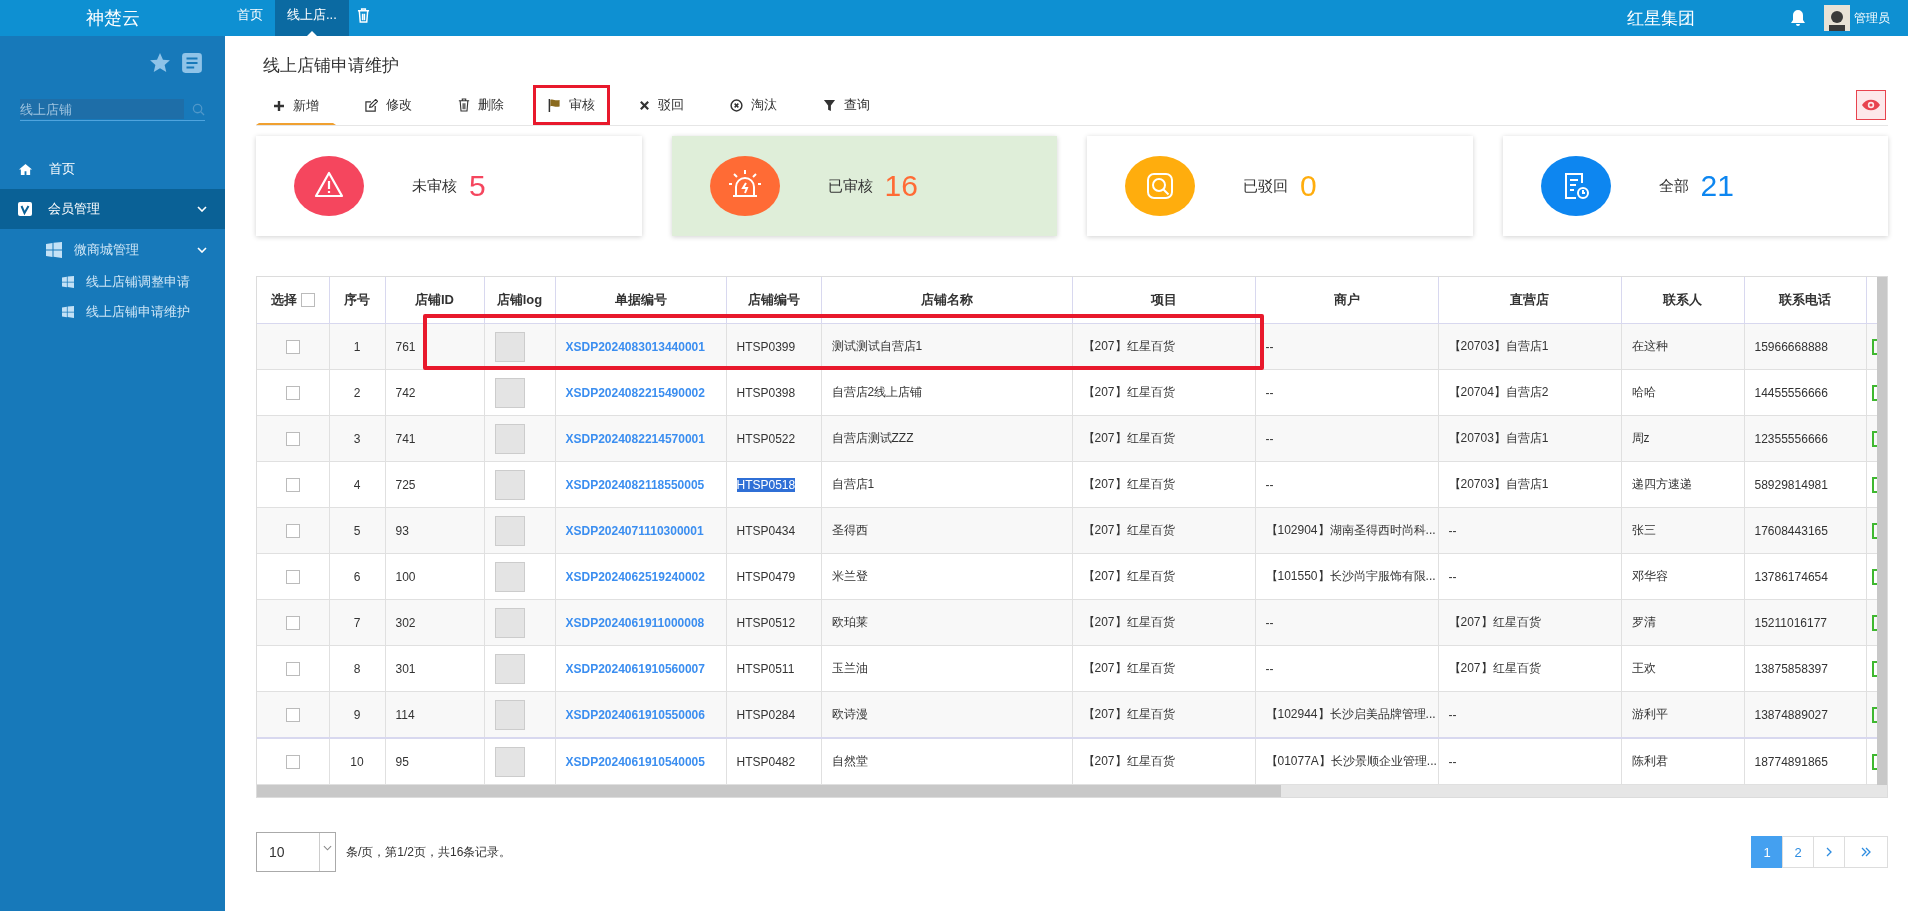 The height and width of the screenshot is (911, 1908). What do you see at coordinates (1695, 186) in the screenshot?
I see `stat-card: 全部 21` at bounding box center [1695, 186].